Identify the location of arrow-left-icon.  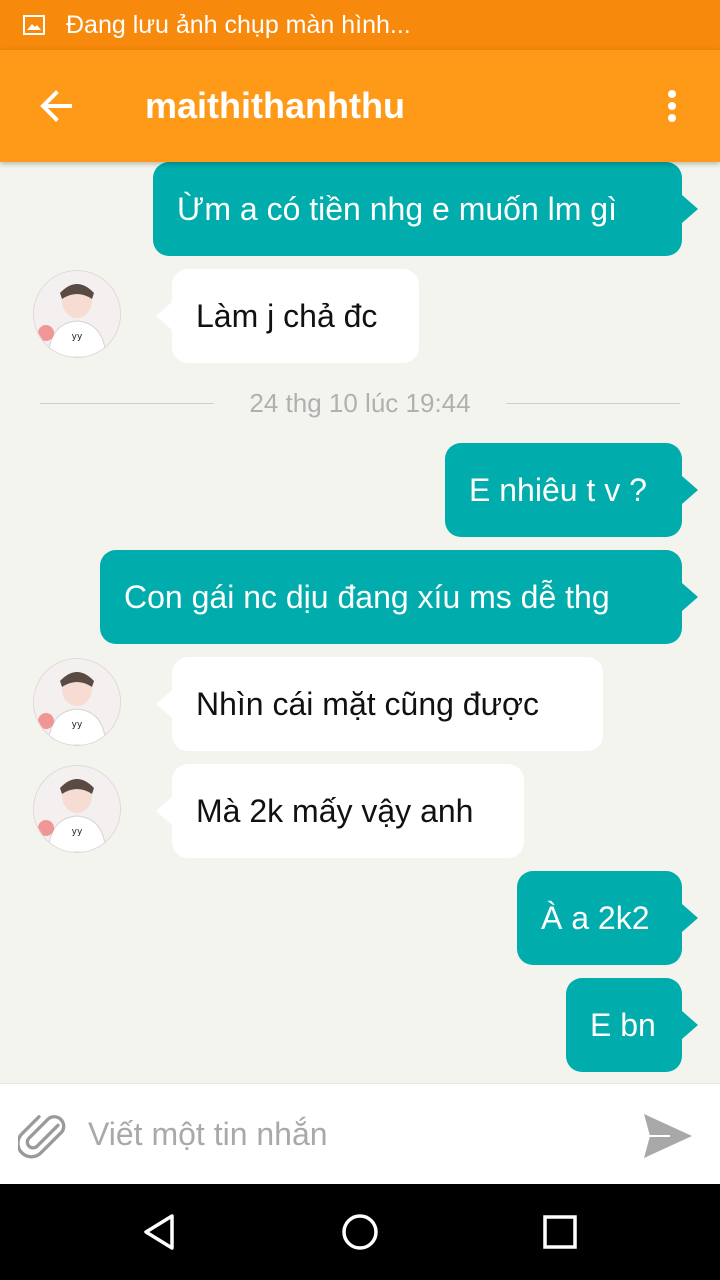
(56, 106).